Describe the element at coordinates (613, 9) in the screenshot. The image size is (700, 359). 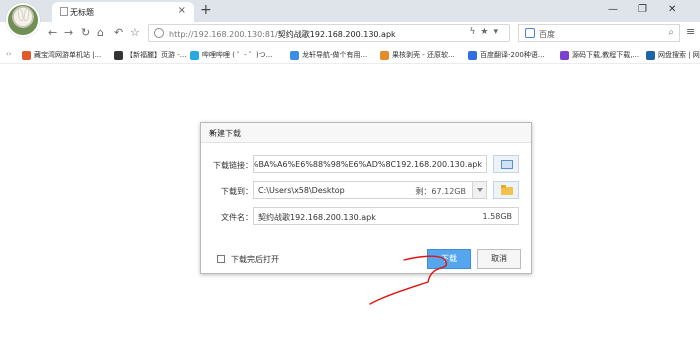
I see `minimize-icon: —` at that location.